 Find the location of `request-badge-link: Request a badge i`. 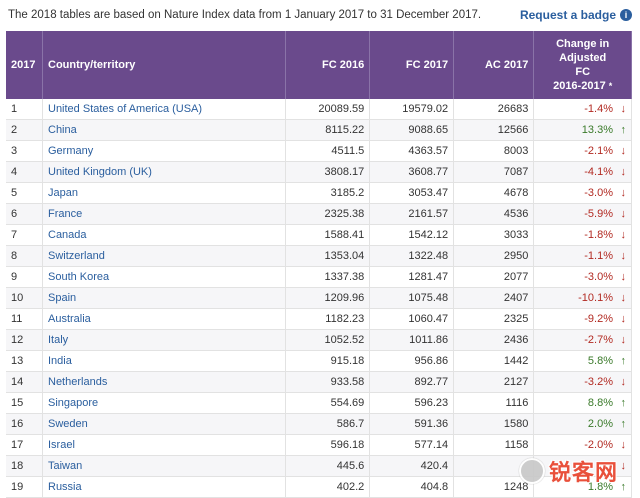

request-badge-link: Request a badge i is located at coordinates (576, 15).